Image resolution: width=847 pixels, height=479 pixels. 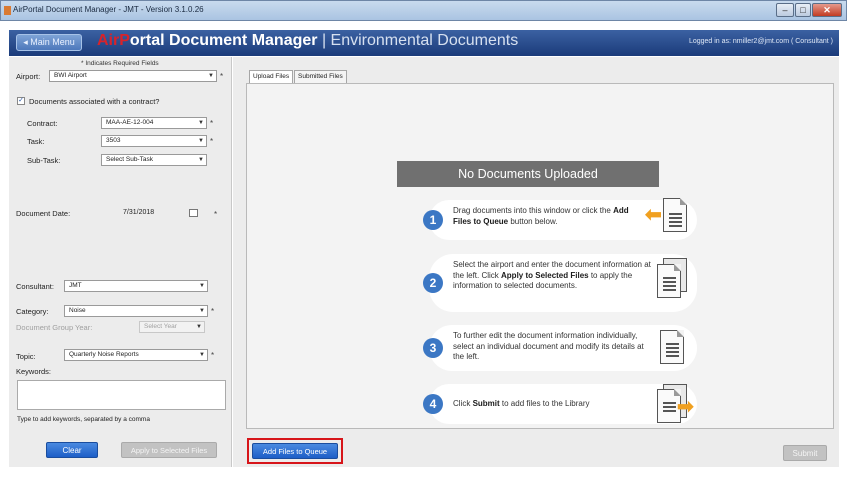 What do you see at coordinates (130, 122) in the screenshot?
I see `contract-value: MAA-AE-12-004` at bounding box center [130, 122].